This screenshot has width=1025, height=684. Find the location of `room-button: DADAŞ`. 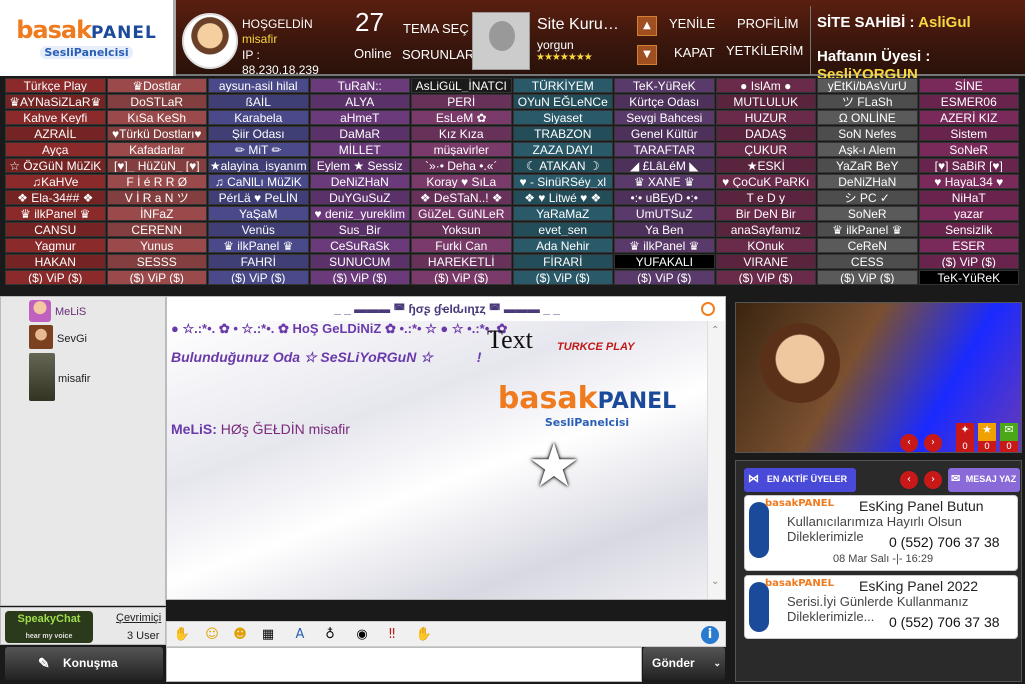

room-button: DADAŞ is located at coordinates (765, 133).